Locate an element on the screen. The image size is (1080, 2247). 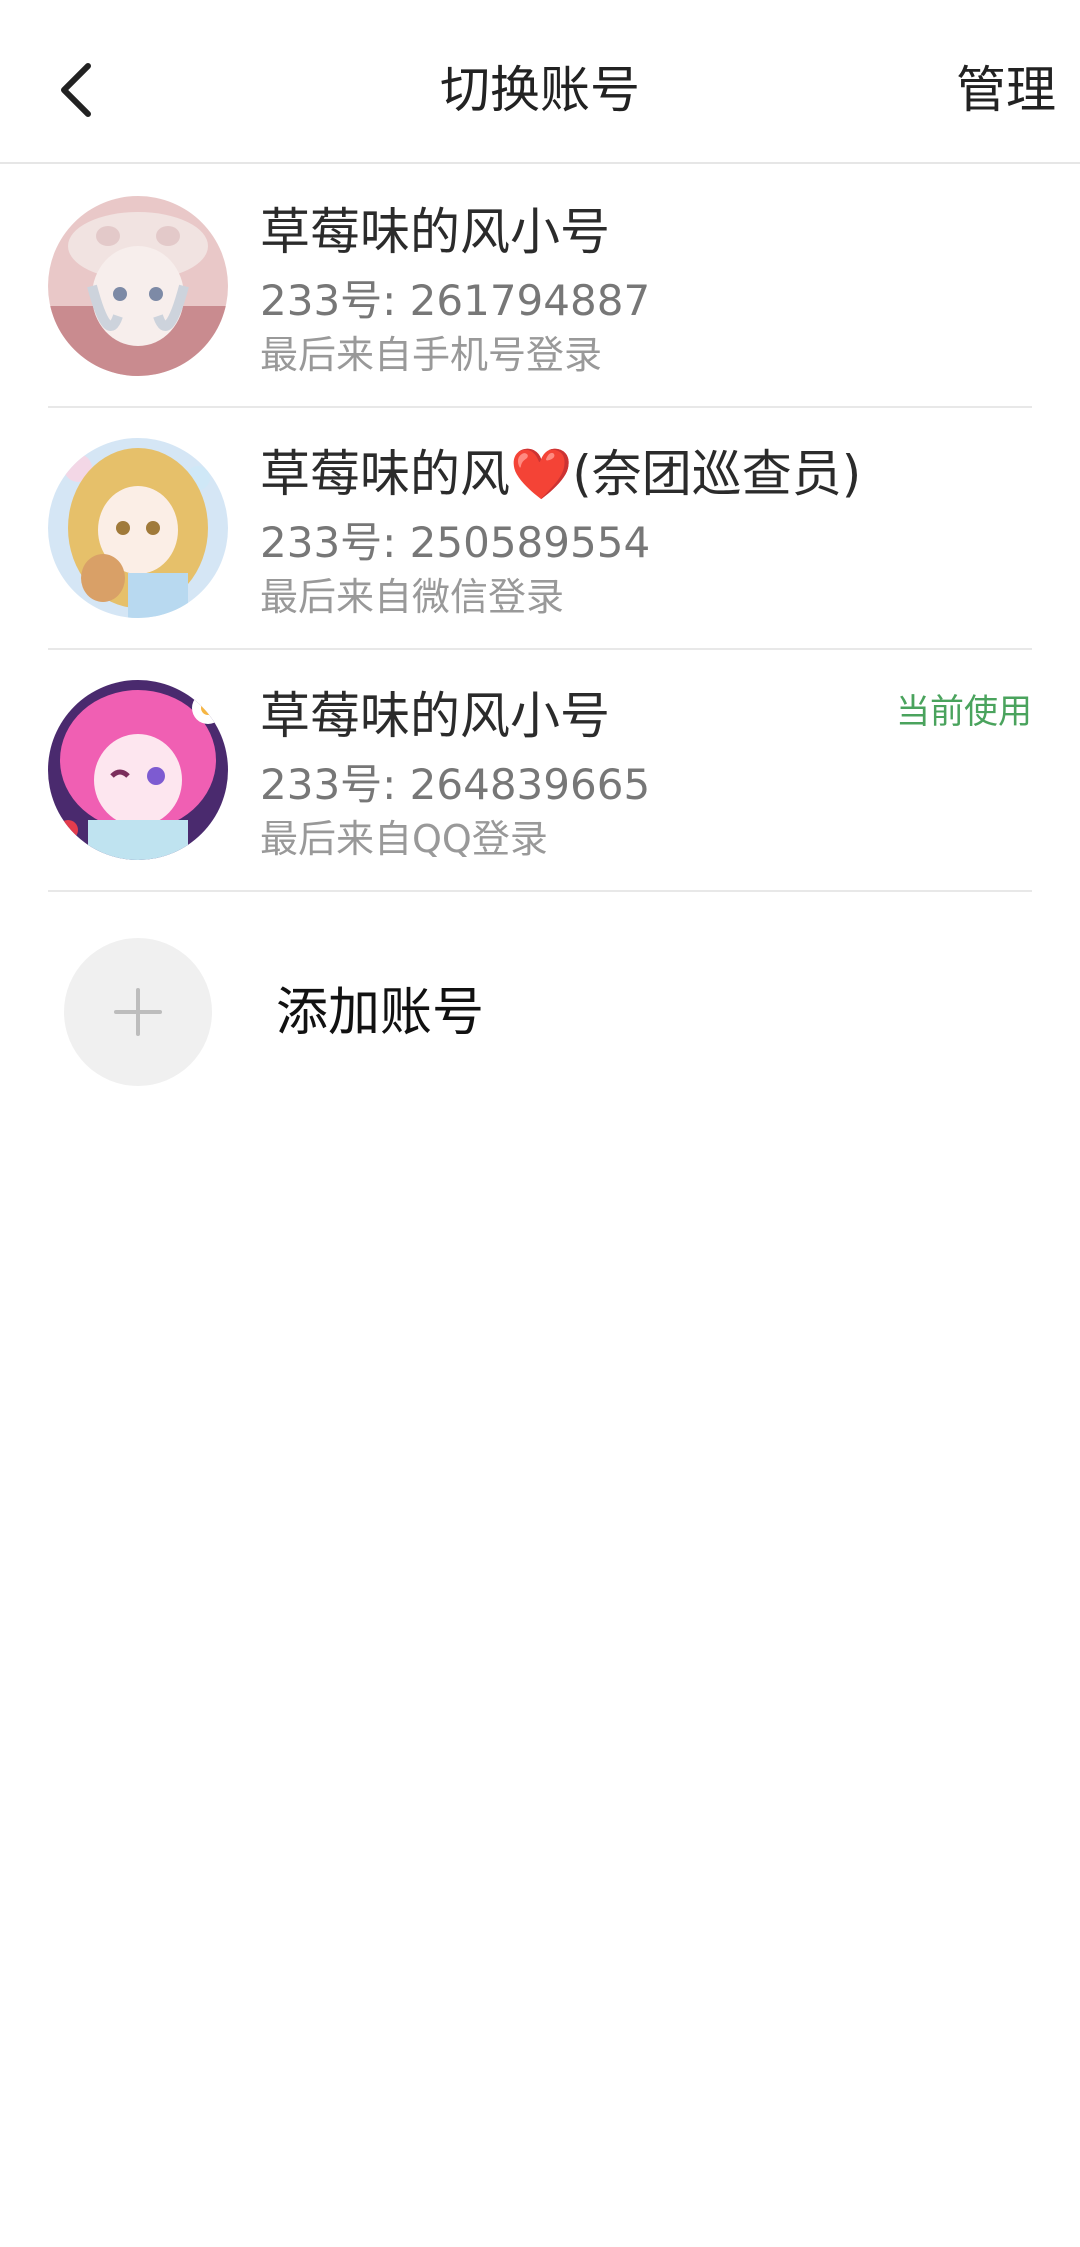
last-login-method: 最后来自手机号登录 is located at coordinates (431, 355).